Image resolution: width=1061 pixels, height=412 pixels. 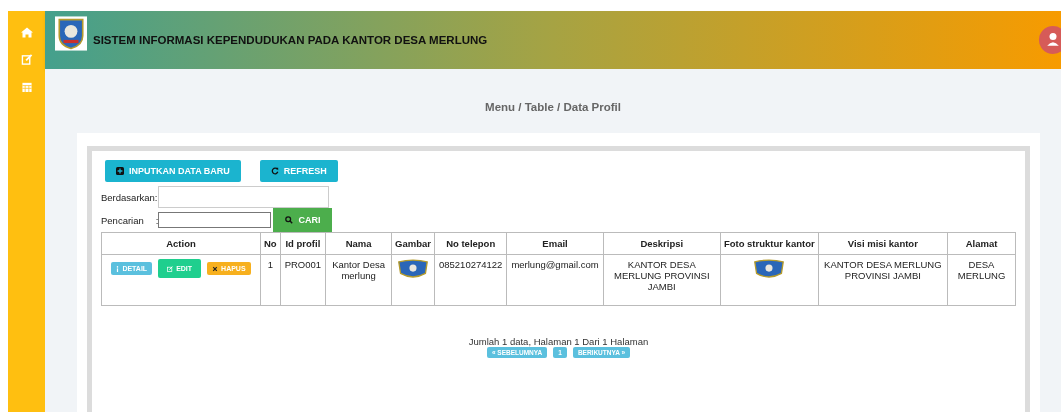 I want to click on search-field, so click(x=215, y=220).